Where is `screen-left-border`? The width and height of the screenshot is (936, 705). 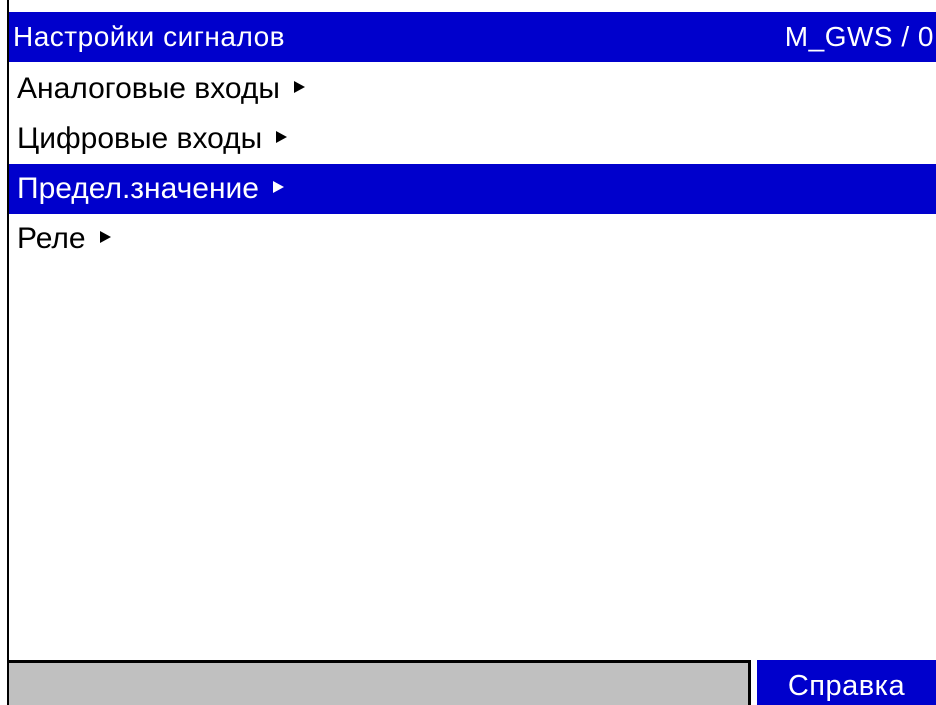
screen-left-border is located at coordinates (4, 352).